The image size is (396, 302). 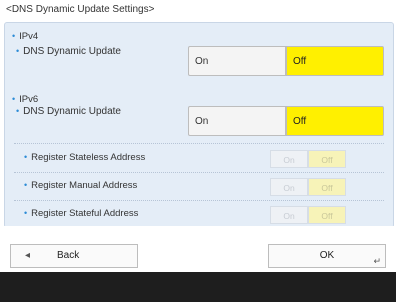 What do you see at coordinates (289, 215) in the screenshot?
I see `stateful-on-button: On` at bounding box center [289, 215].